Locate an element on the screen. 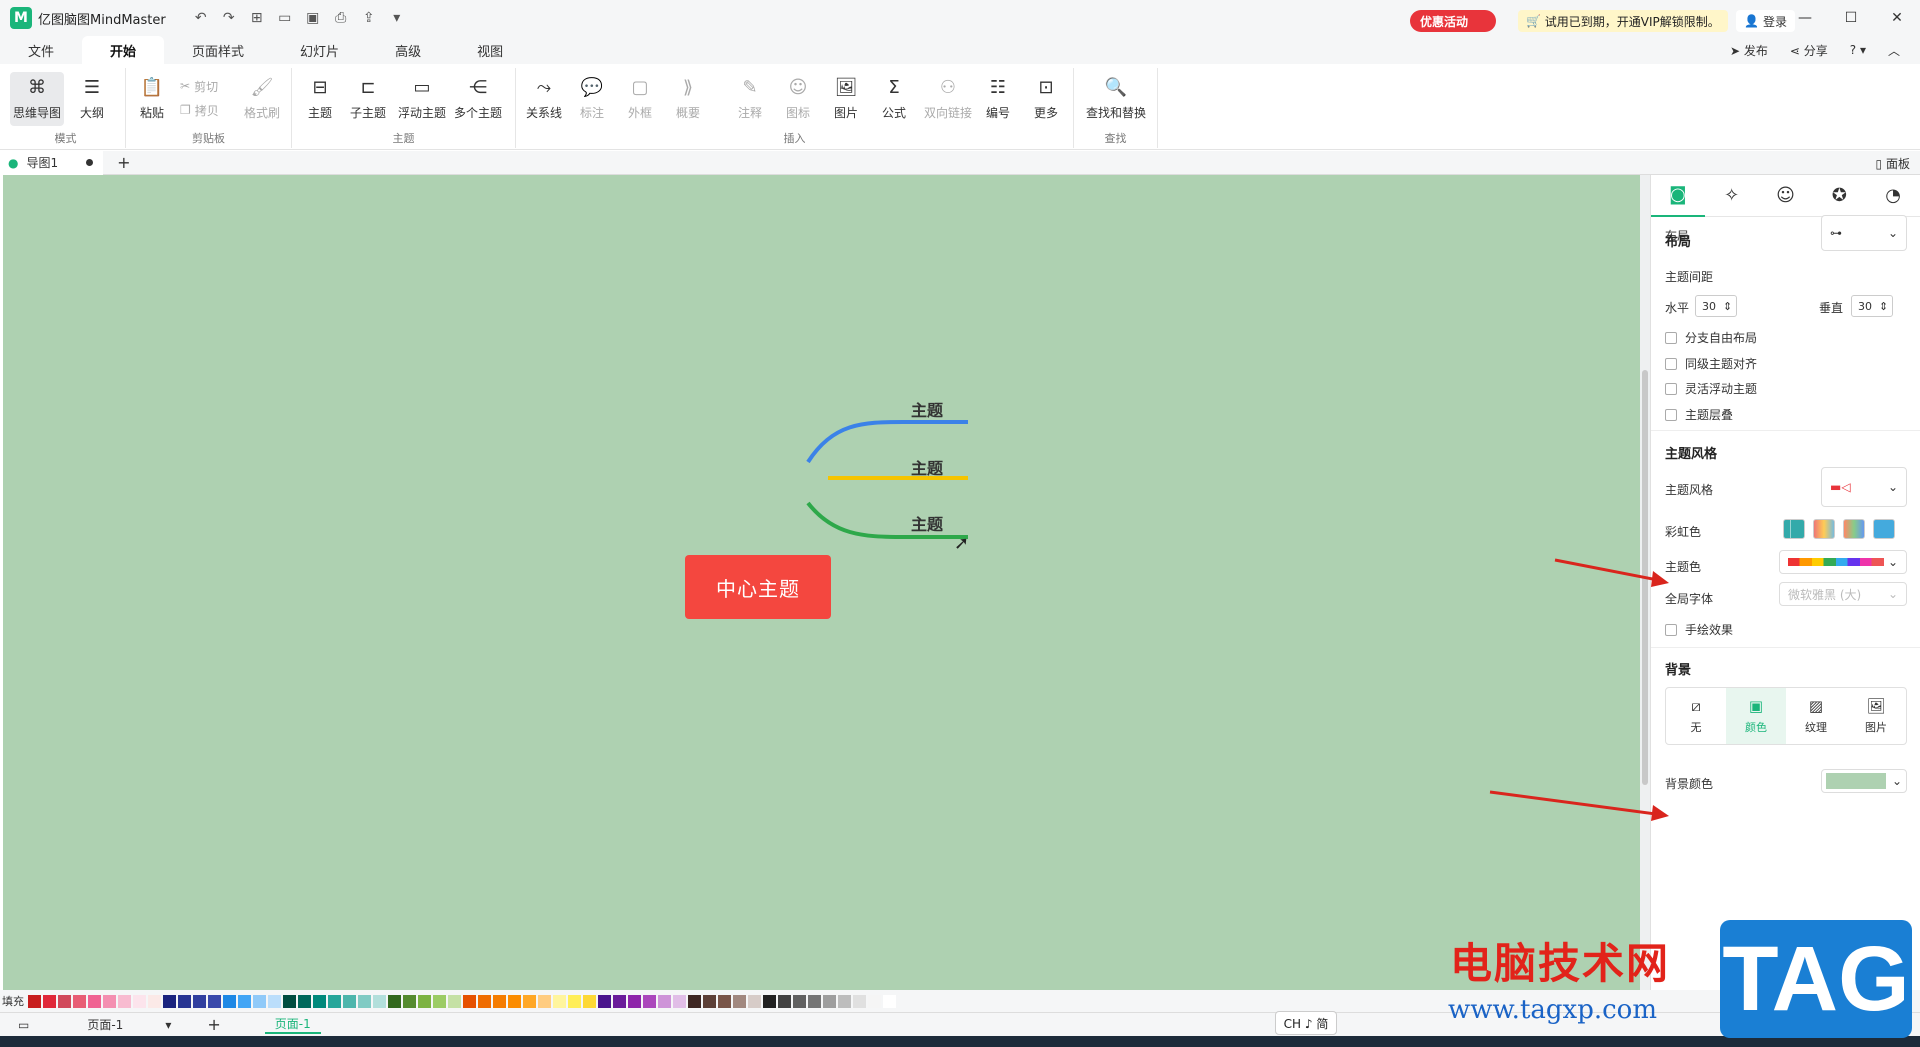 This screenshot has height=1047, width=1920. formula-button: Σ 公式 is located at coordinates (894, 99).